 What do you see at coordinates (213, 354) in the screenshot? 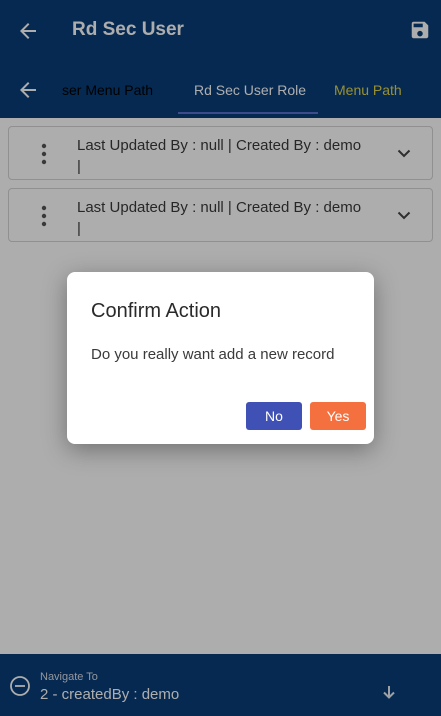
I see `dialog-message: Do you really want add a new record` at bounding box center [213, 354].